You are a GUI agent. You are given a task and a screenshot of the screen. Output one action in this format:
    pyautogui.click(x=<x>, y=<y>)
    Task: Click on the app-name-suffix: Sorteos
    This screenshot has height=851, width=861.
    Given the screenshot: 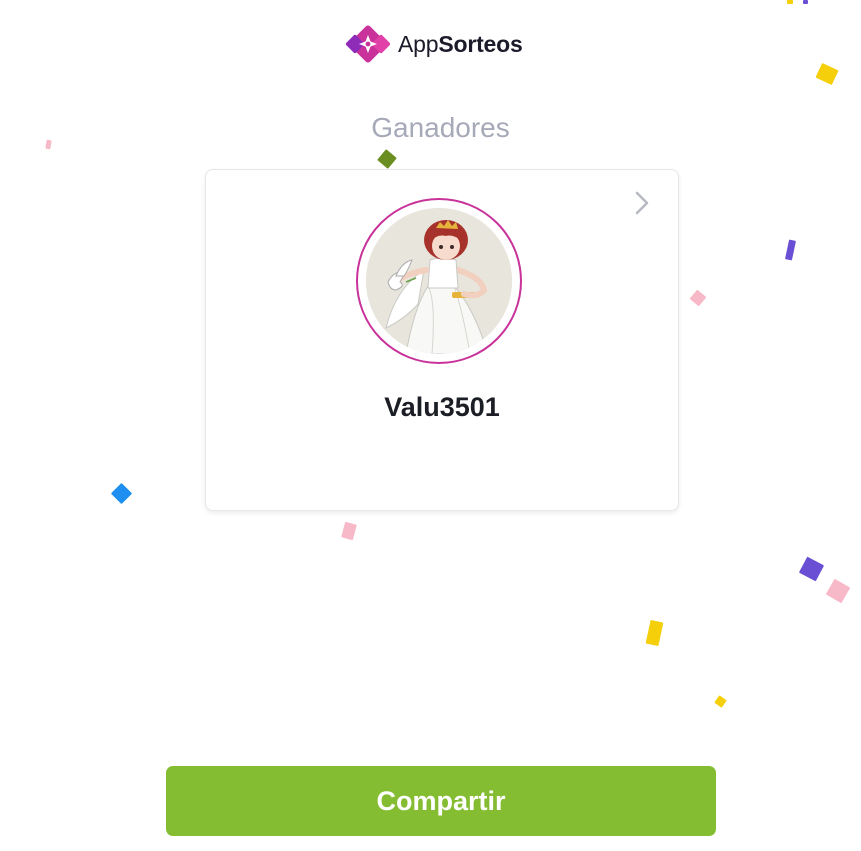 What is the action you would take?
    pyautogui.click(x=480, y=43)
    